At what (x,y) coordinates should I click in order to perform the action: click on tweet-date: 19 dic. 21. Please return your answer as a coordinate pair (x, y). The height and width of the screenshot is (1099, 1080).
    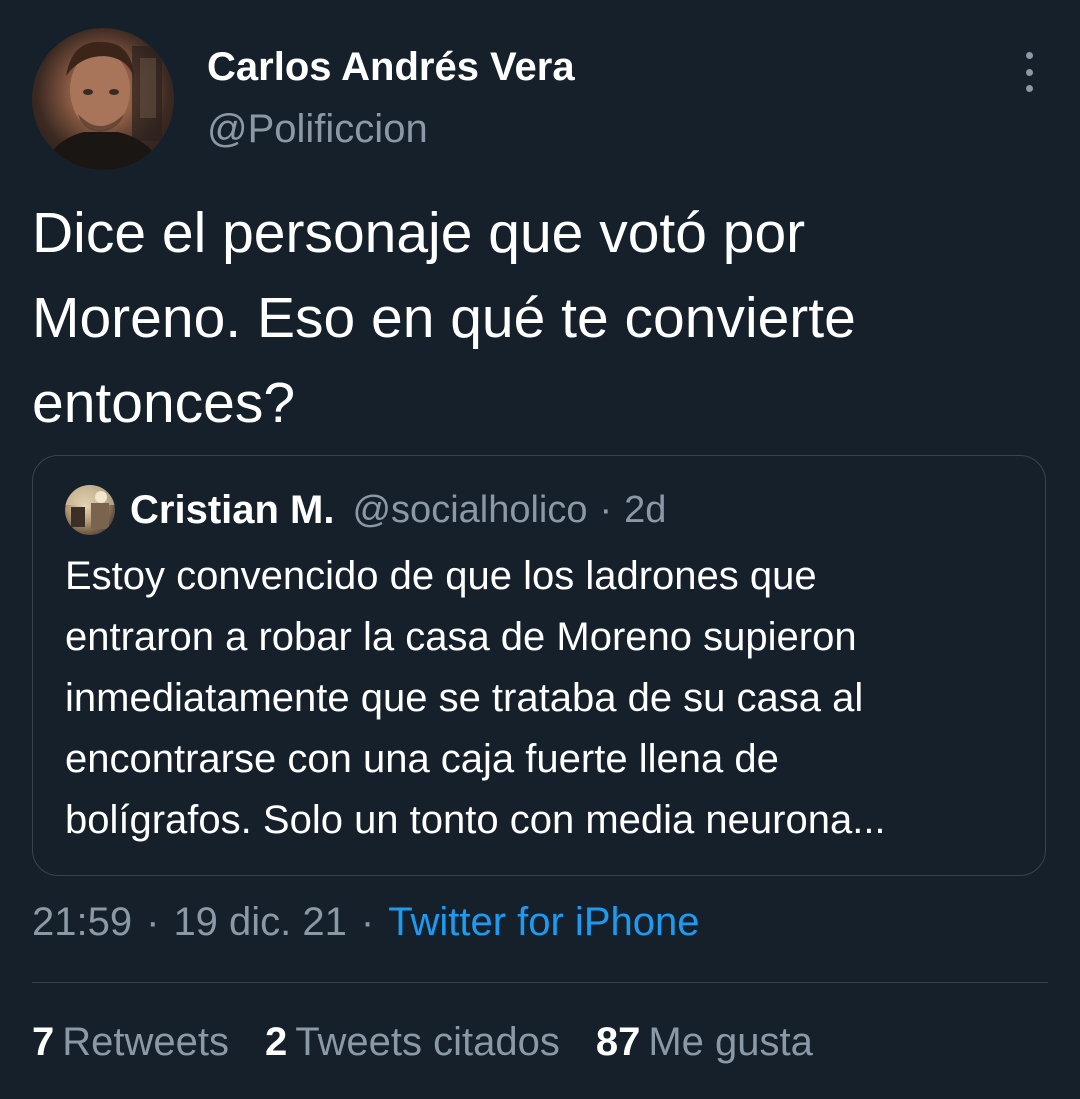
    Looking at the image, I should click on (260, 922).